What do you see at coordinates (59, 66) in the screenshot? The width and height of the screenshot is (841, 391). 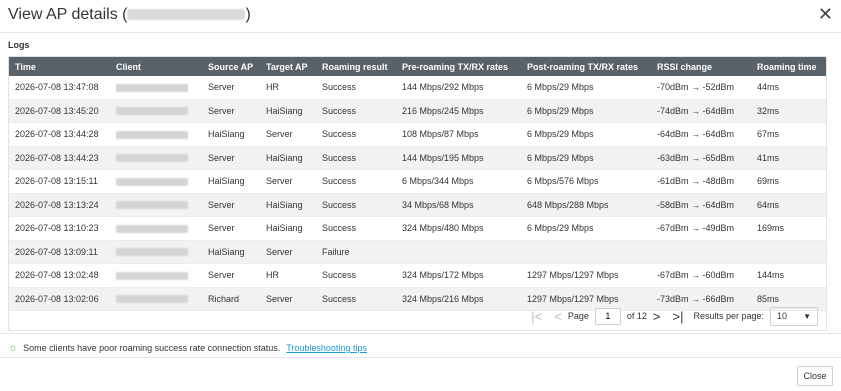 I see `column-header: Time` at bounding box center [59, 66].